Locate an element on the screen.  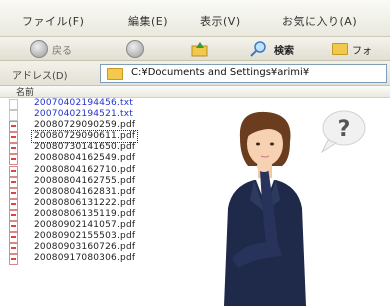
file-row: 20080804162549.pdf is located at coordinates (115, 159).